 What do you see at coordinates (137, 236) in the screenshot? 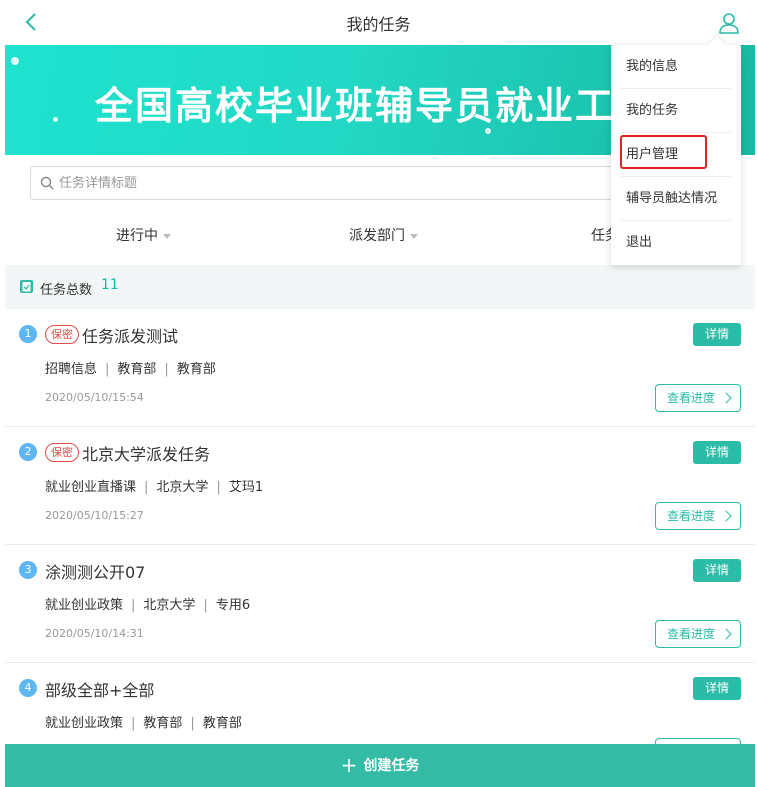
I see `filter-status-label: 进行中` at bounding box center [137, 236].